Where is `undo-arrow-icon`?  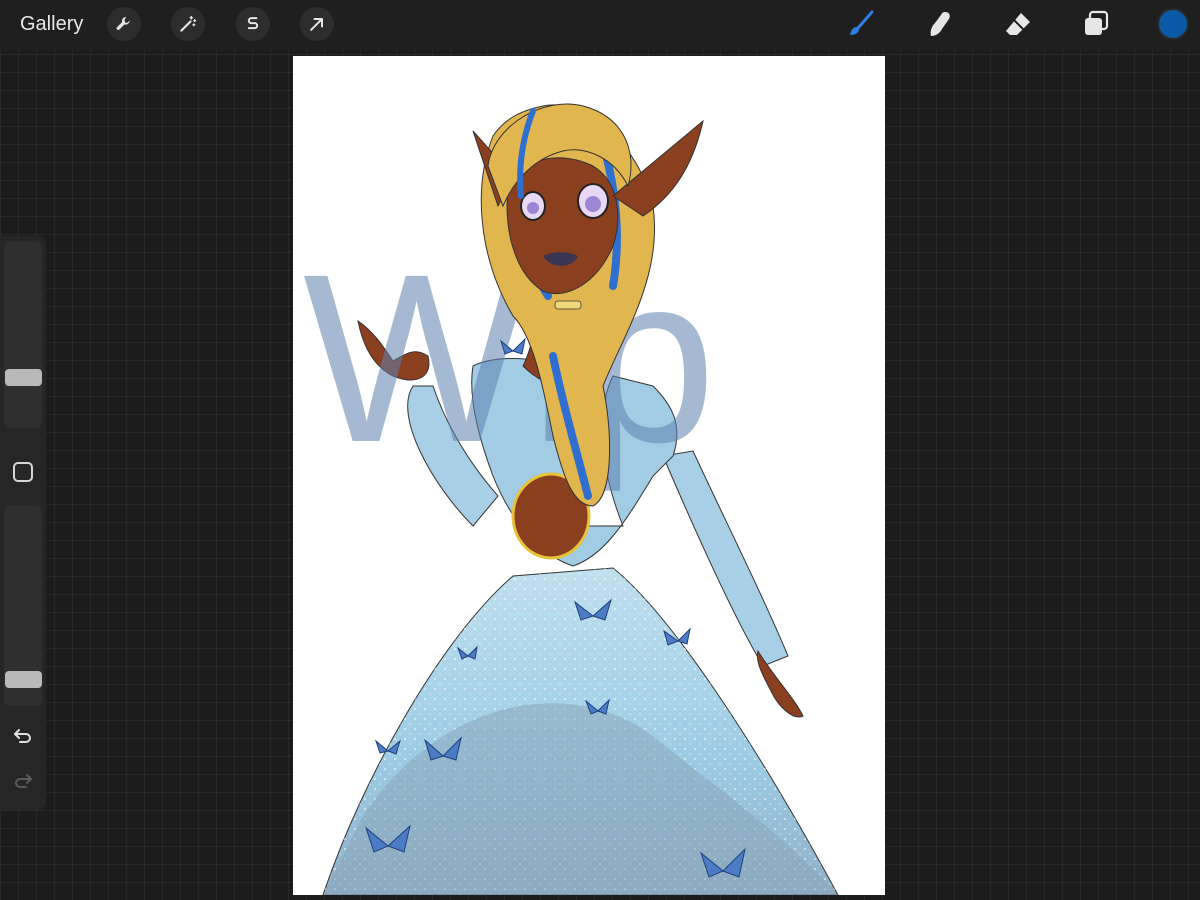 undo-arrow-icon is located at coordinates (23, 736).